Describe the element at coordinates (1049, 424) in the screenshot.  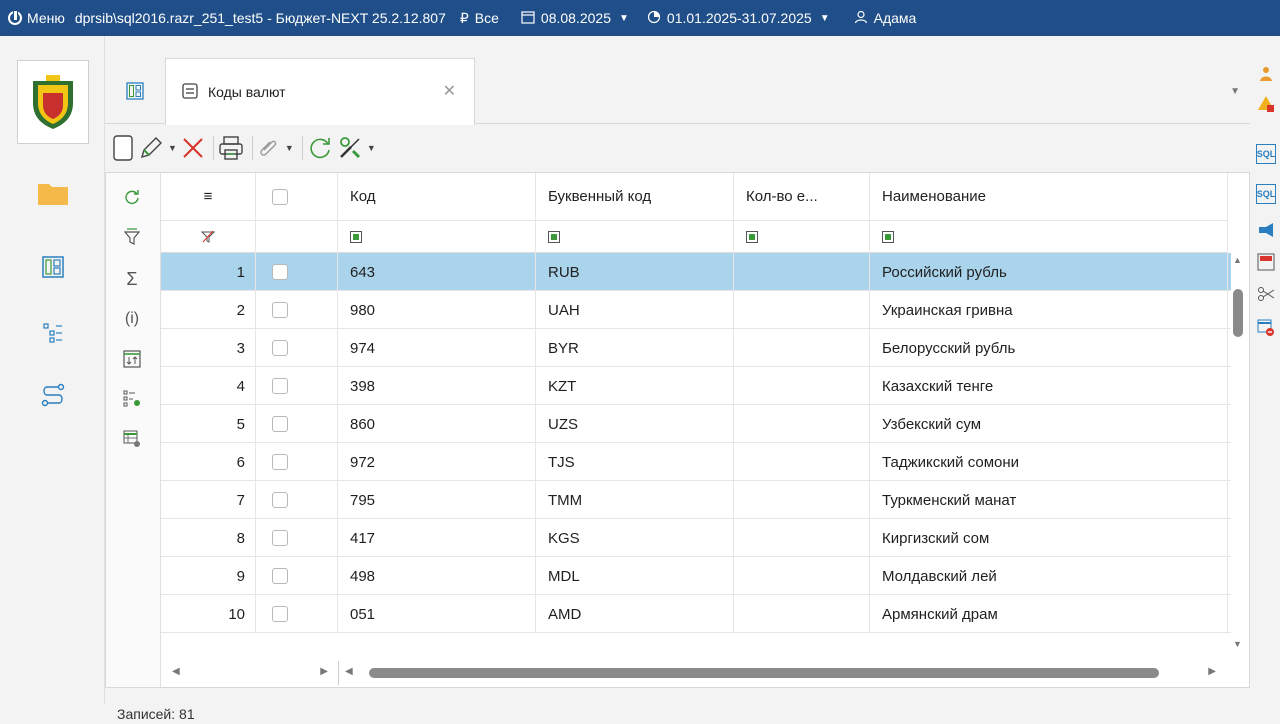
I see `name-cell: Узбекский сум` at that location.